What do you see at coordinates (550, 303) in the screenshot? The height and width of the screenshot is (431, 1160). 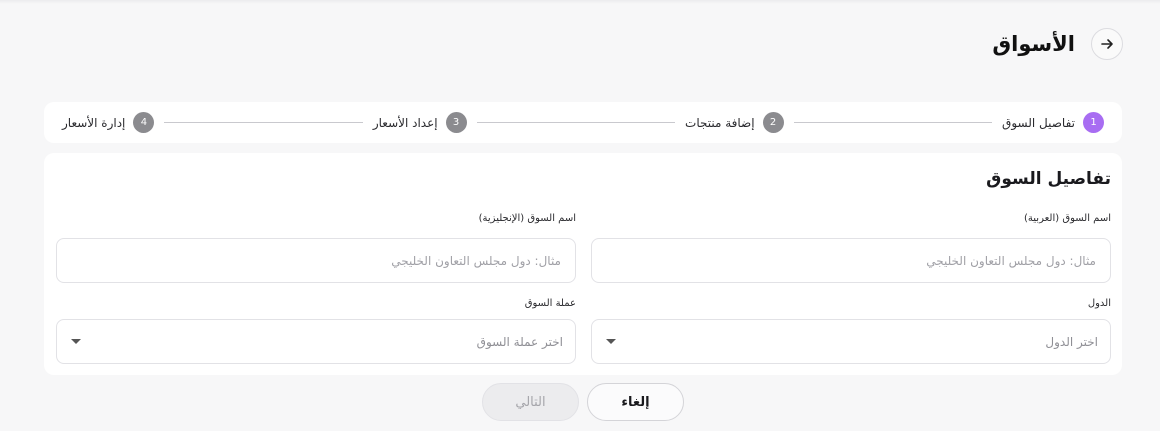 I see `currency-label: عملة السوق` at bounding box center [550, 303].